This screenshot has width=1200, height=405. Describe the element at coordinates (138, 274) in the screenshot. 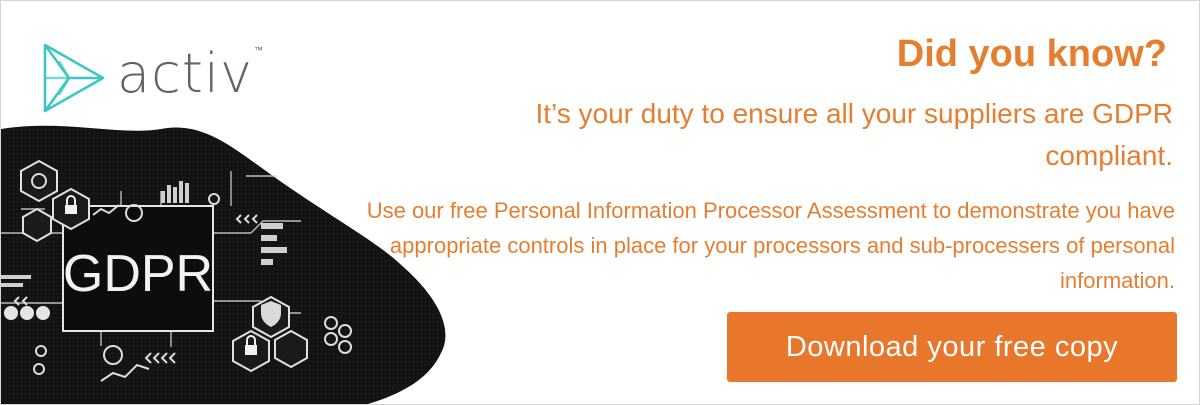

I see `gdpr-label: GDPR` at that location.